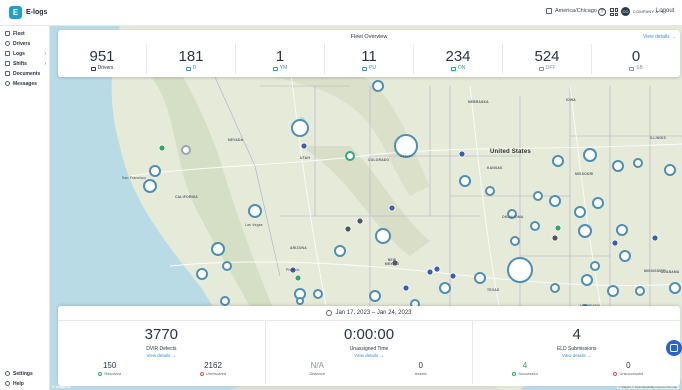 The width and height of the screenshot is (682, 390). What do you see at coordinates (317, 365) in the screenshot?
I see `sub-value: N/A` at bounding box center [317, 365].